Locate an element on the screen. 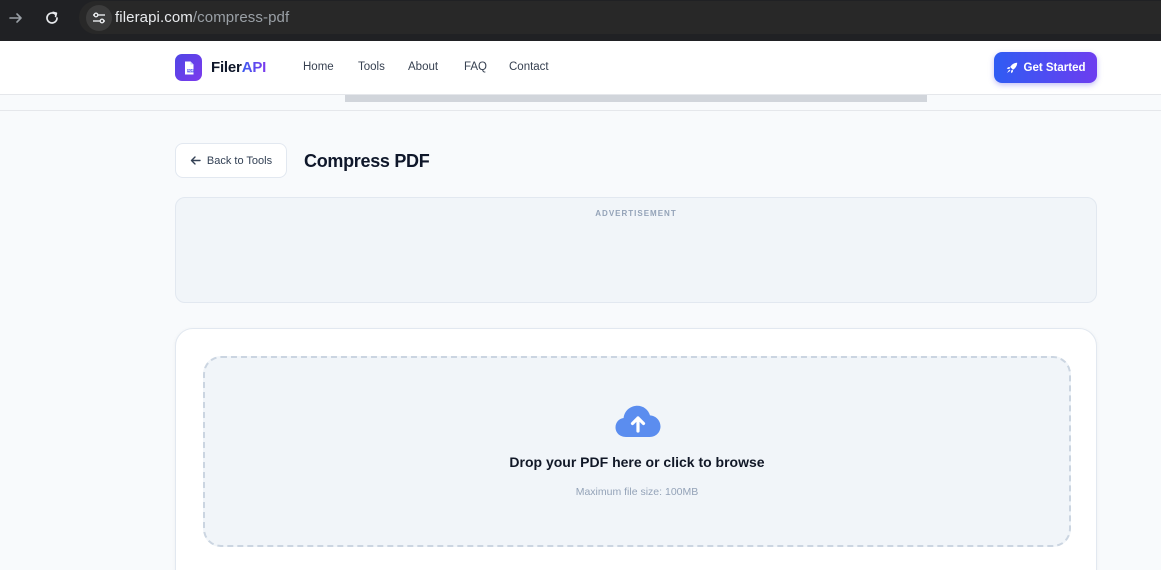 The height and width of the screenshot is (570, 1161). back-to-tools-label: Back to Tools is located at coordinates (239, 160).